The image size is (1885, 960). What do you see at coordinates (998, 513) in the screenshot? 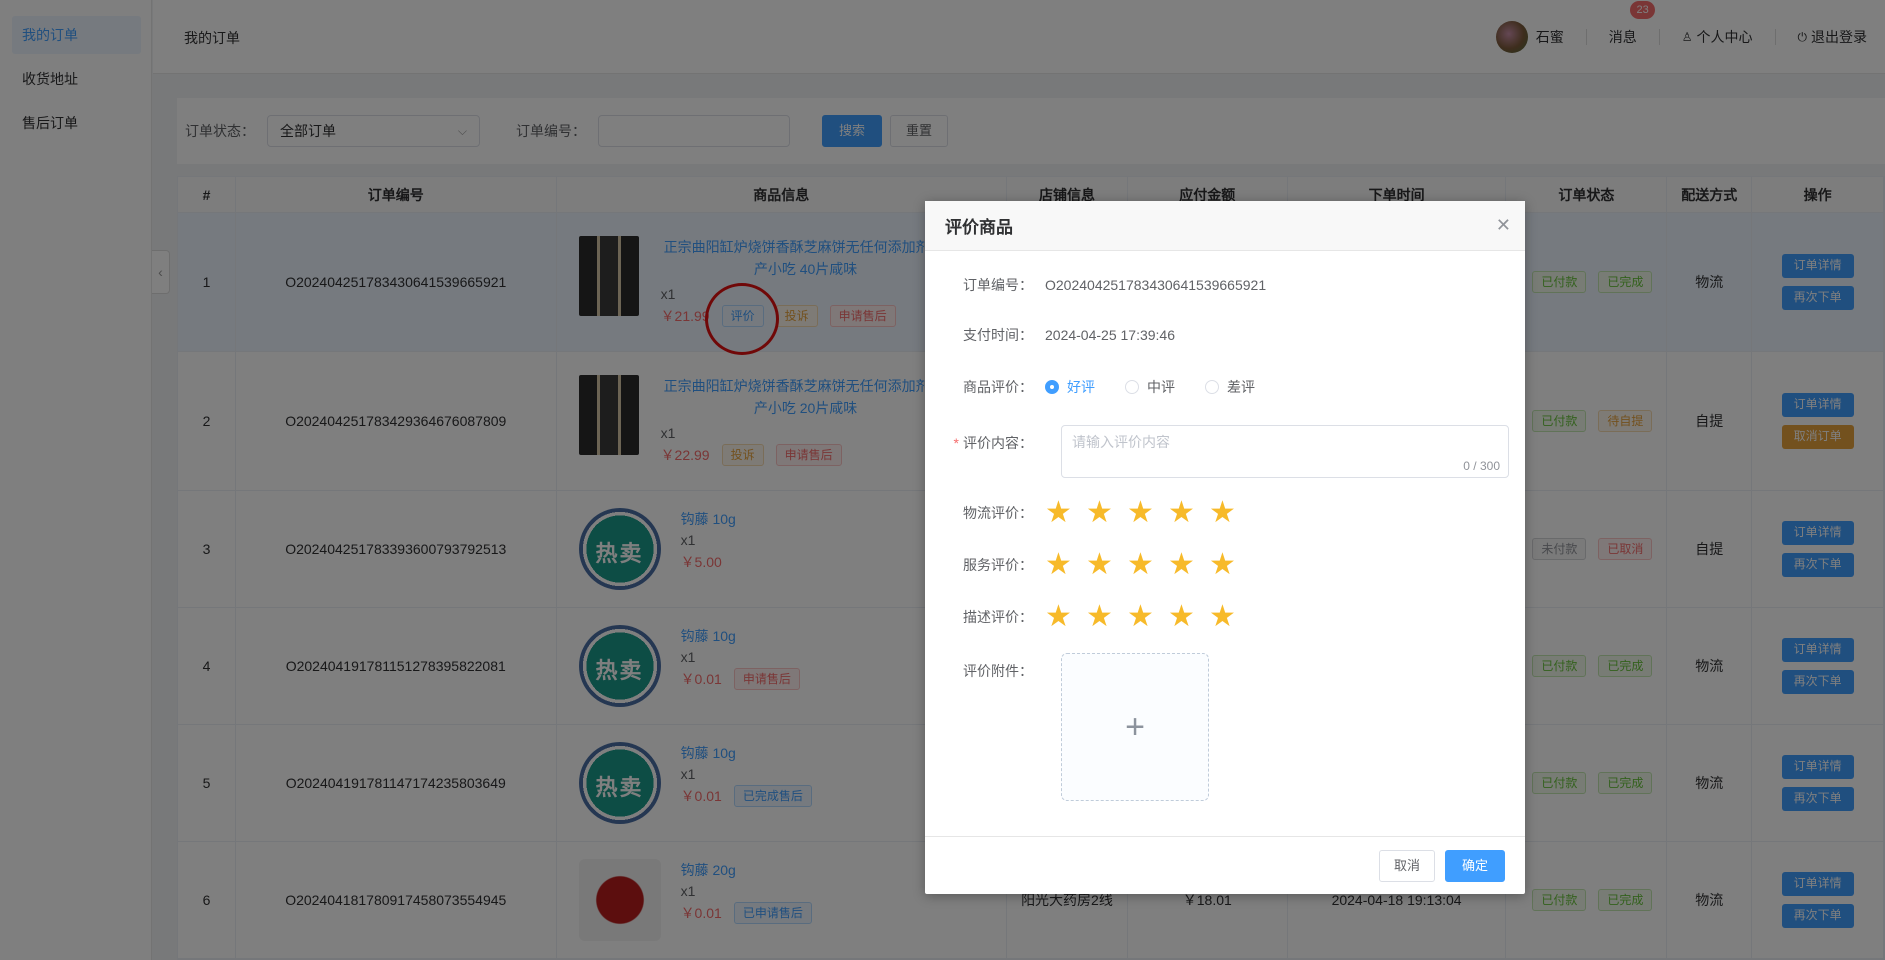
I see `logistics-rating-label: 物流评价：` at bounding box center [998, 513].